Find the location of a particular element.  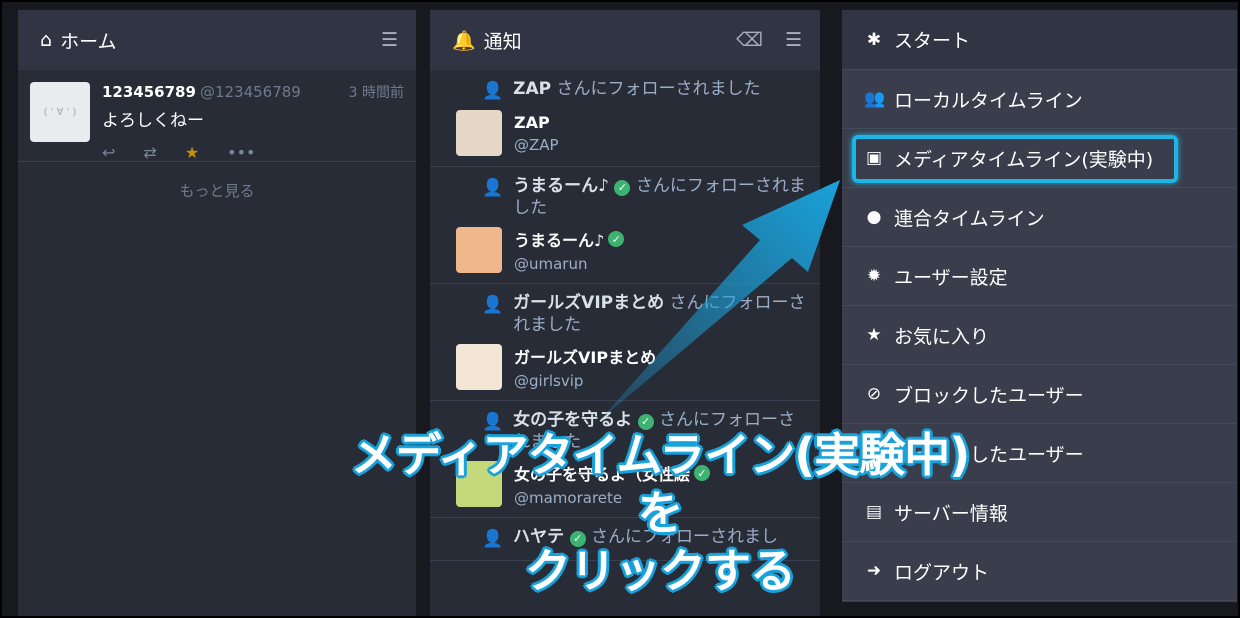

reply-icon: ↩ is located at coordinates (108, 152).